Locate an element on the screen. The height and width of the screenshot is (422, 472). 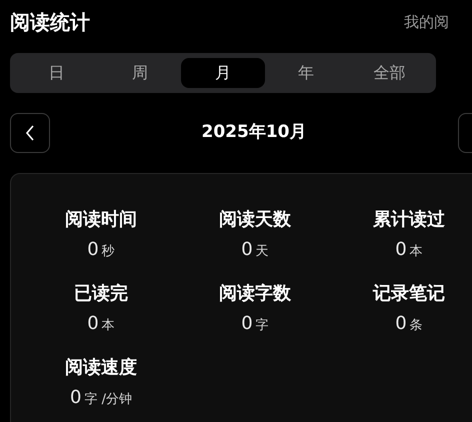
page-title: 阅读统计 is located at coordinates (50, 22).